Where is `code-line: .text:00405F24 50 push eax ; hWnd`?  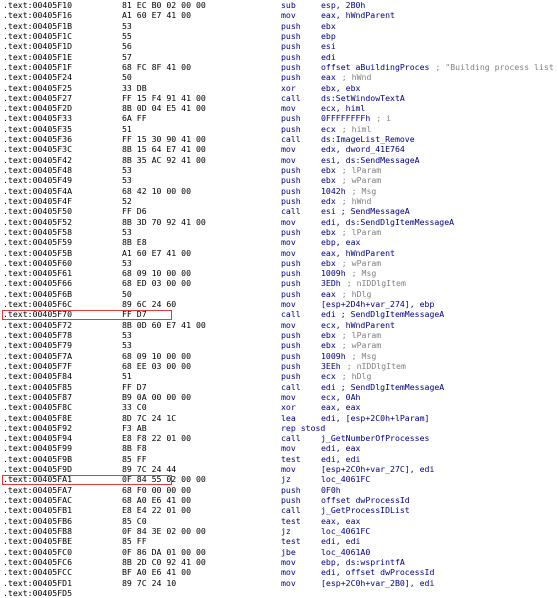 code-line: .text:00405F24 50 push eax ; hWnd is located at coordinates (279, 77).